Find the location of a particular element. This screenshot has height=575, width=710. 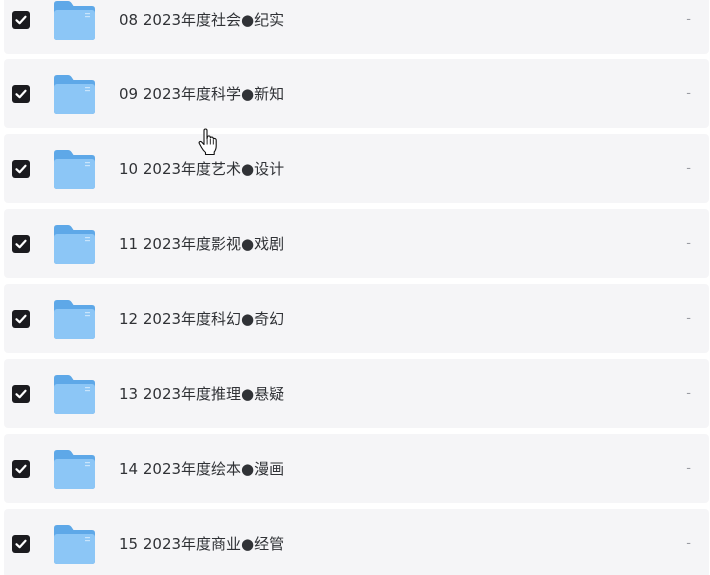

file-row: 14 2023年度绘本●漫画 - is located at coordinates (356, 468).